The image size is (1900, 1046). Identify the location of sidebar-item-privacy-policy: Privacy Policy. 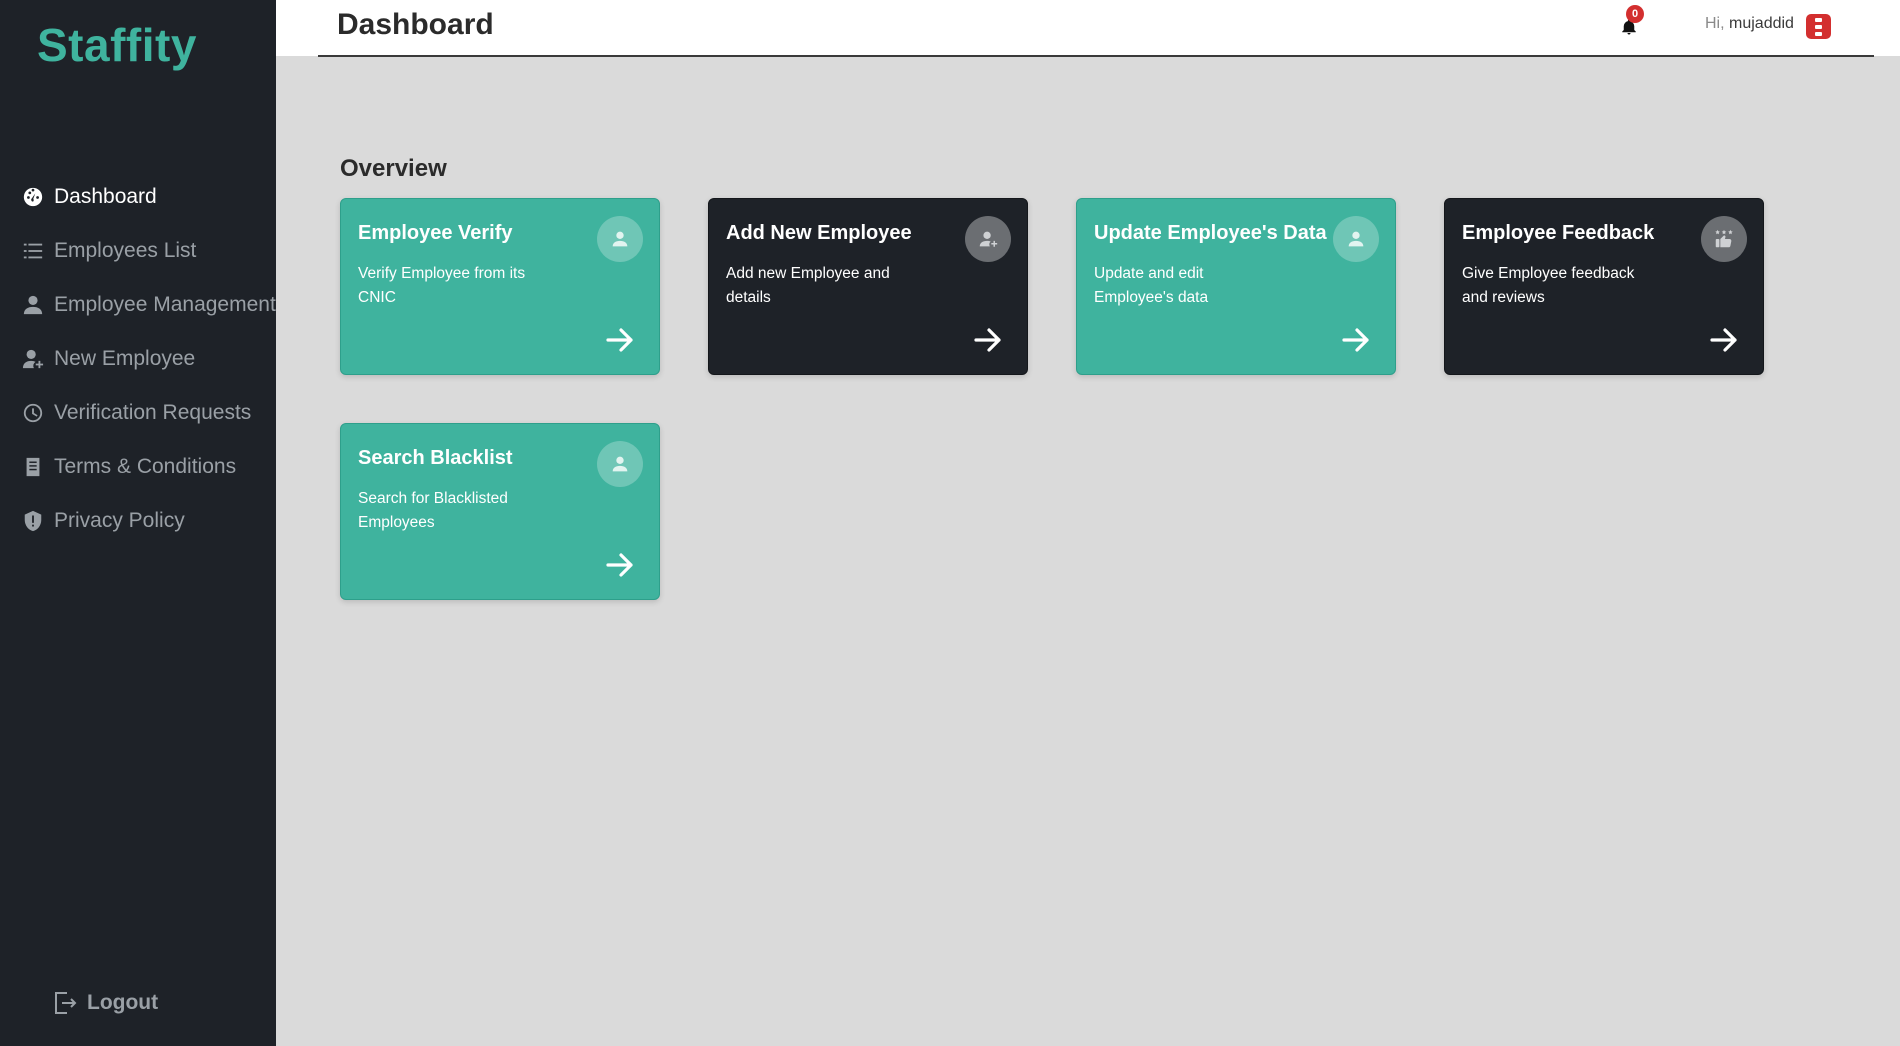
(138, 521).